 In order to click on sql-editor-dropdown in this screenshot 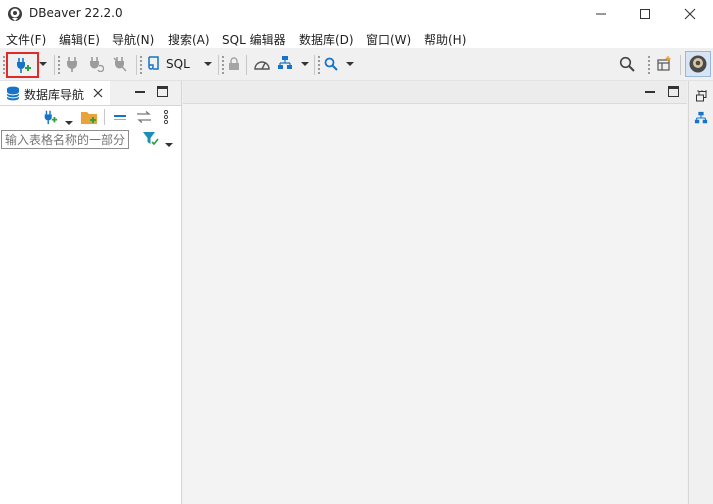, I will do `click(208, 64)`.